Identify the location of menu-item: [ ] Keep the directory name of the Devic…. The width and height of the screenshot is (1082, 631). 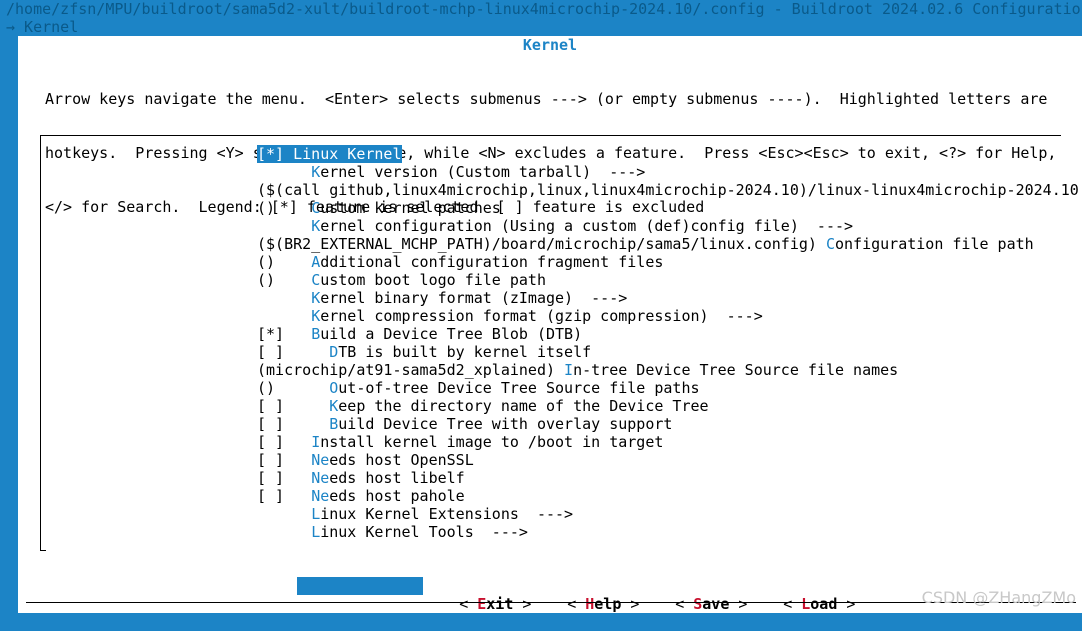
(483, 406).